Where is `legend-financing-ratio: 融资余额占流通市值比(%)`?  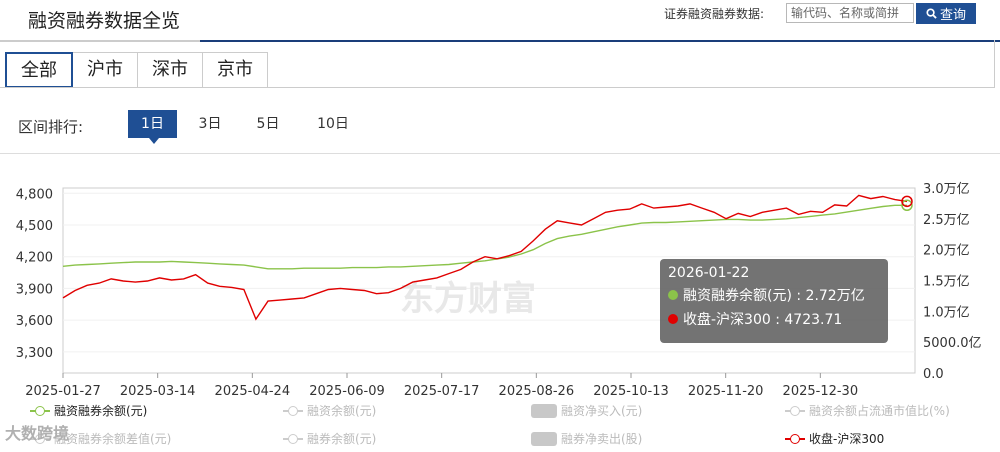 legend-financing-ratio: 融资余额占流通市值比(%) is located at coordinates (867, 410).